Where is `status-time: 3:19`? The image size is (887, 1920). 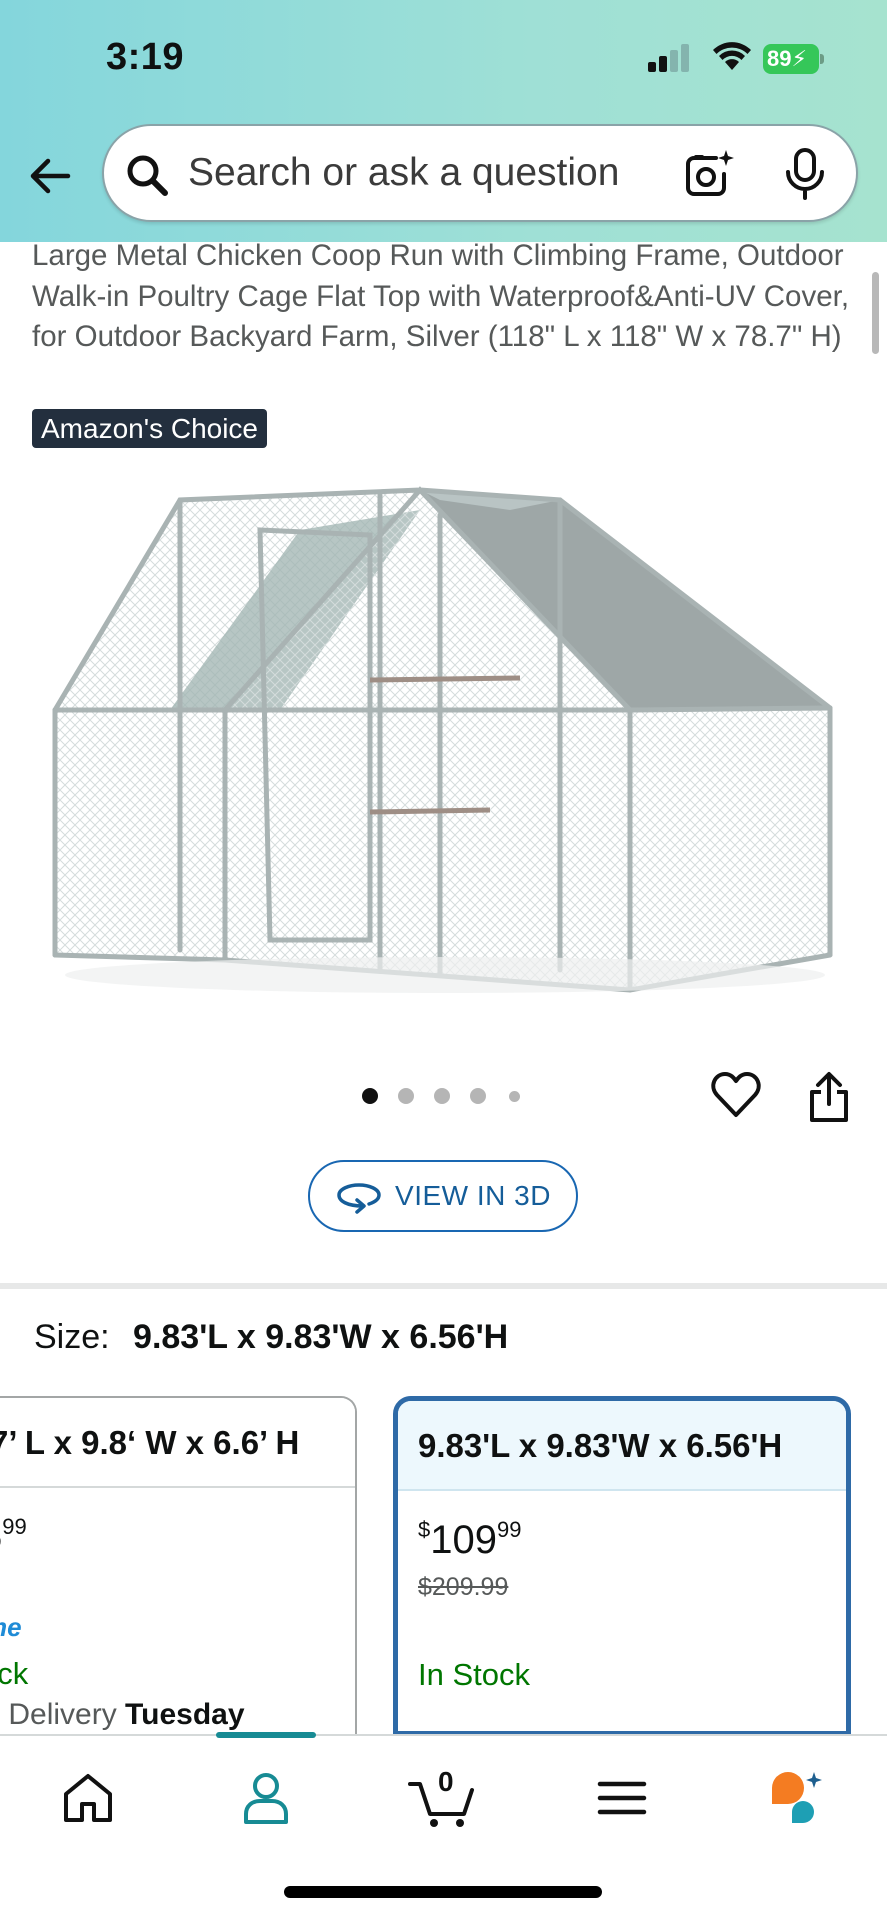 status-time: 3:19 is located at coordinates (145, 57).